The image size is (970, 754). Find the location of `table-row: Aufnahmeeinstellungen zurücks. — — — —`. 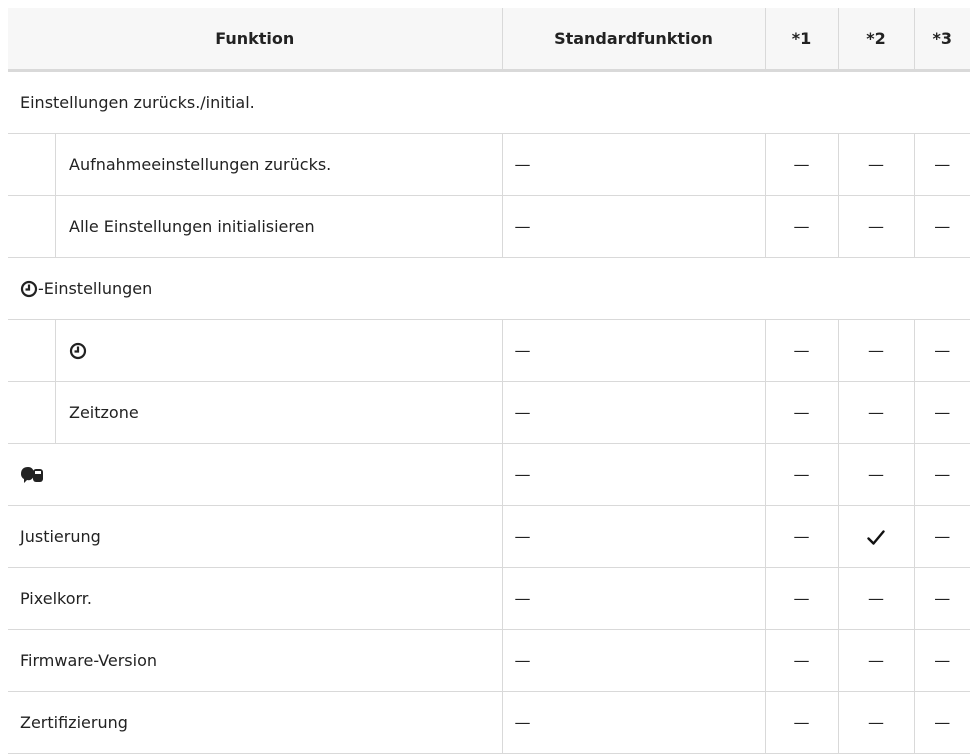

table-row: Aufnahmeeinstellungen zurücks. — — — — is located at coordinates (489, 164).